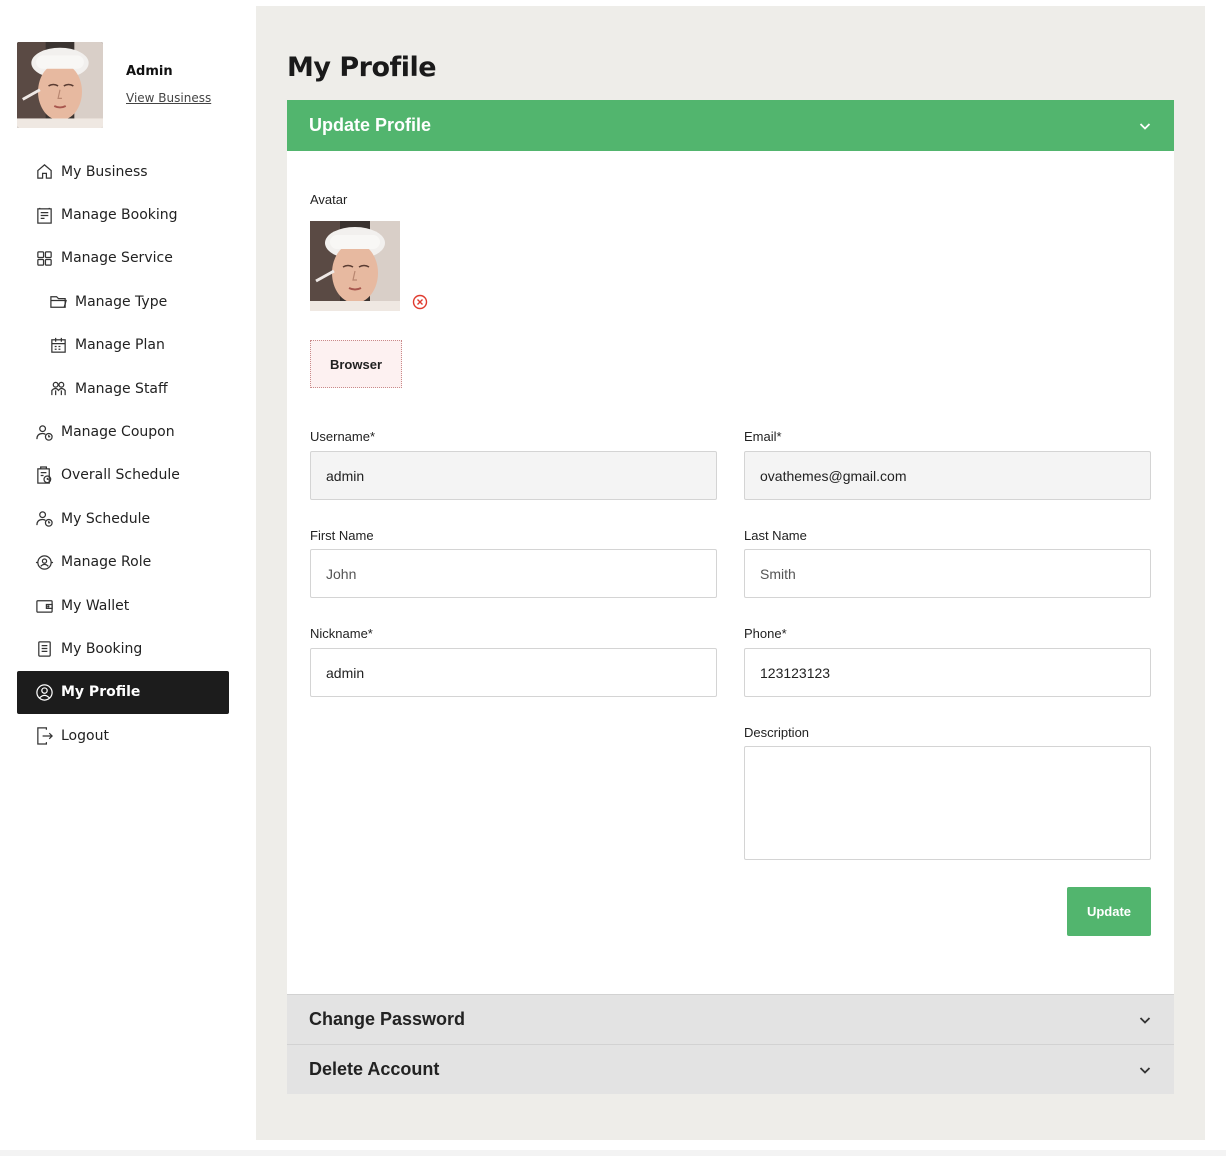  What do you see at coordinates (775, 535) in the screenshot?
I see `last-name-label: Last Name` at bounding box center [775, 535].